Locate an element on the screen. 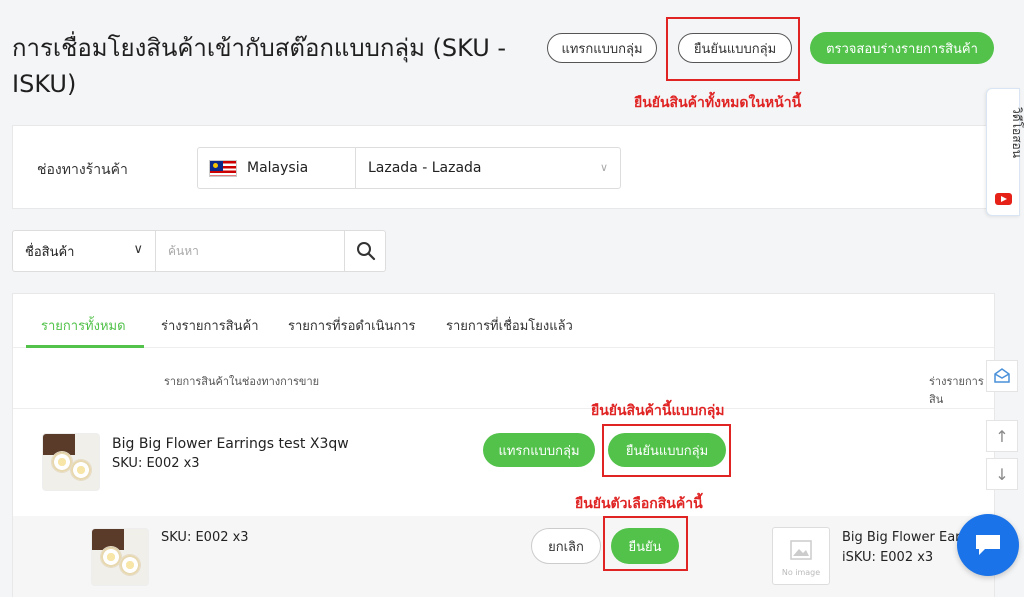 The image size is (1024, 597). cancel-button: ยกเลิก is located at coordinates (566, 546).